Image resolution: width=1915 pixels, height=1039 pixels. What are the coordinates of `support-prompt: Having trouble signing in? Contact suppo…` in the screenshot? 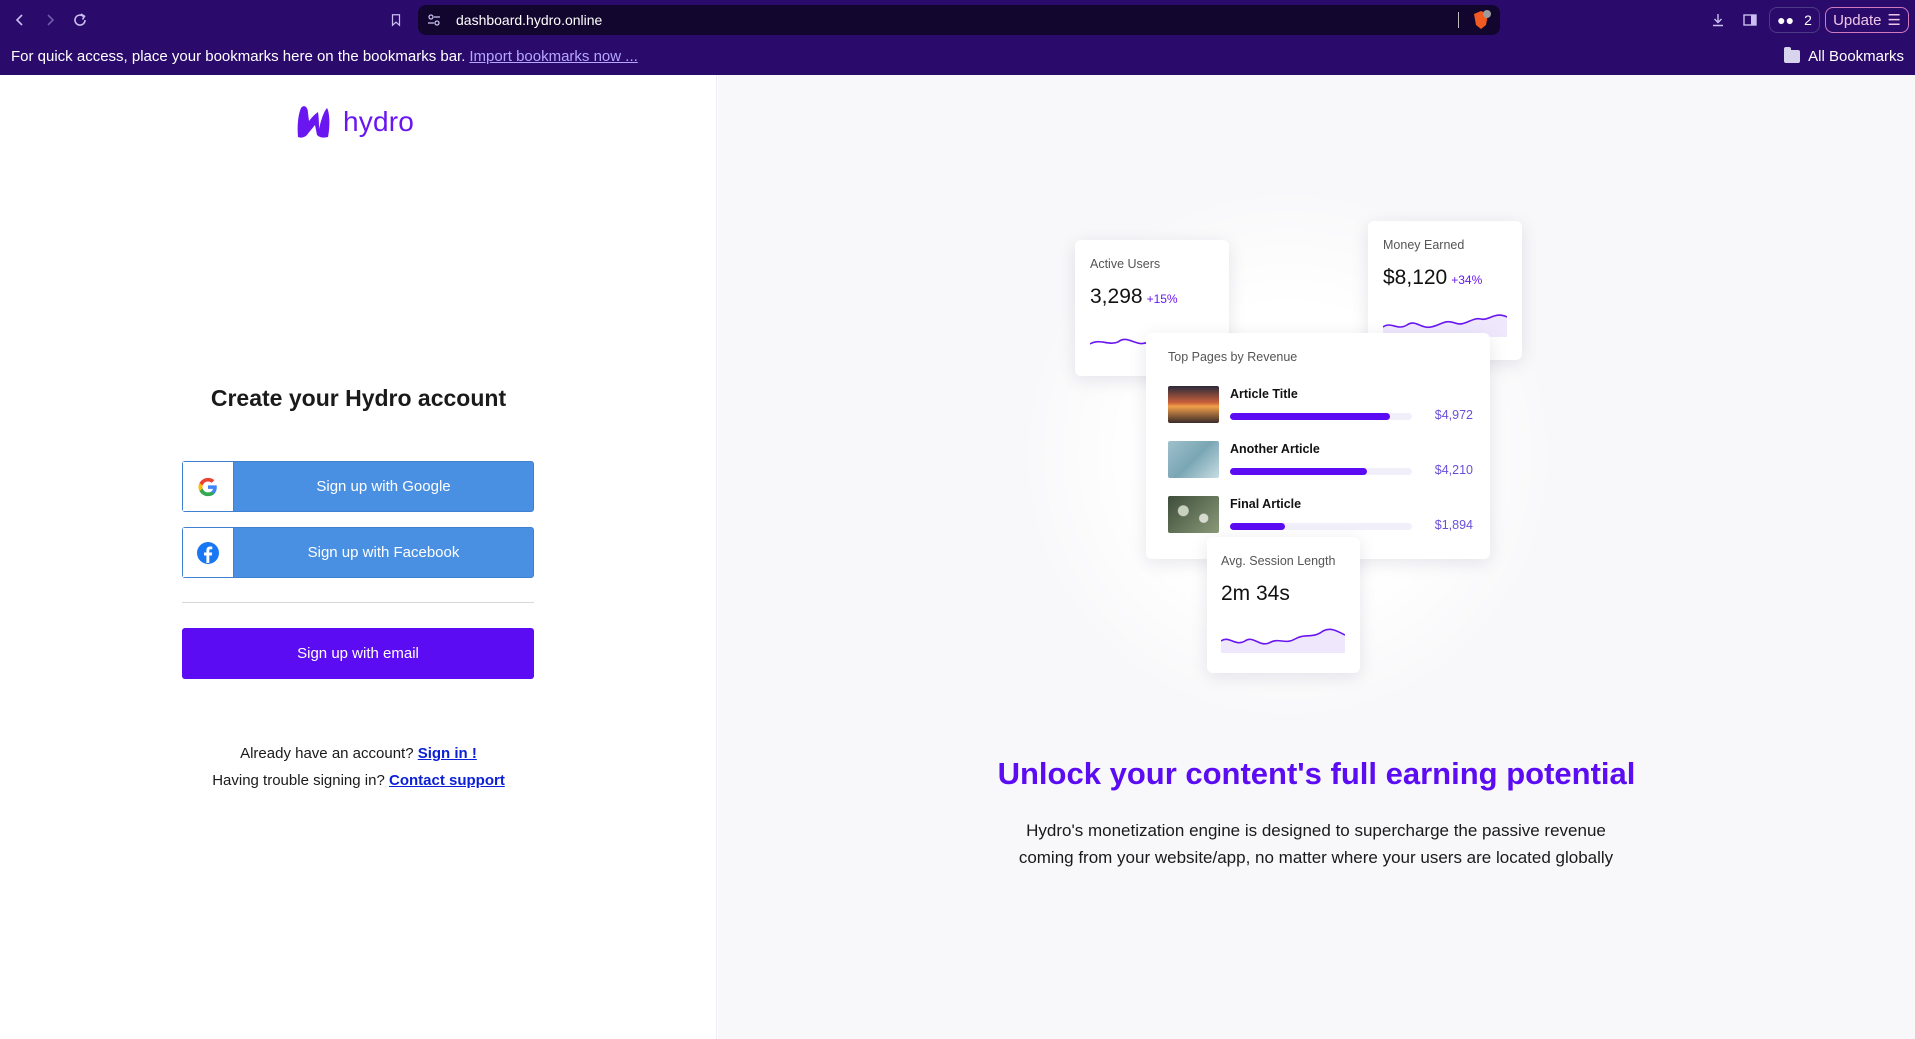 It's located at (358, 780).